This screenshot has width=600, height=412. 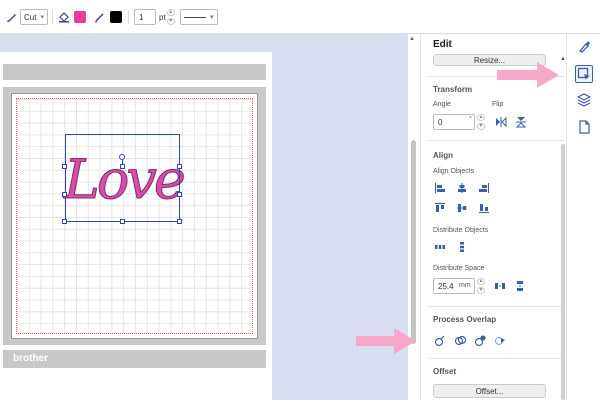 I want to click on align-middle-icon, so click(x=462, y=208).